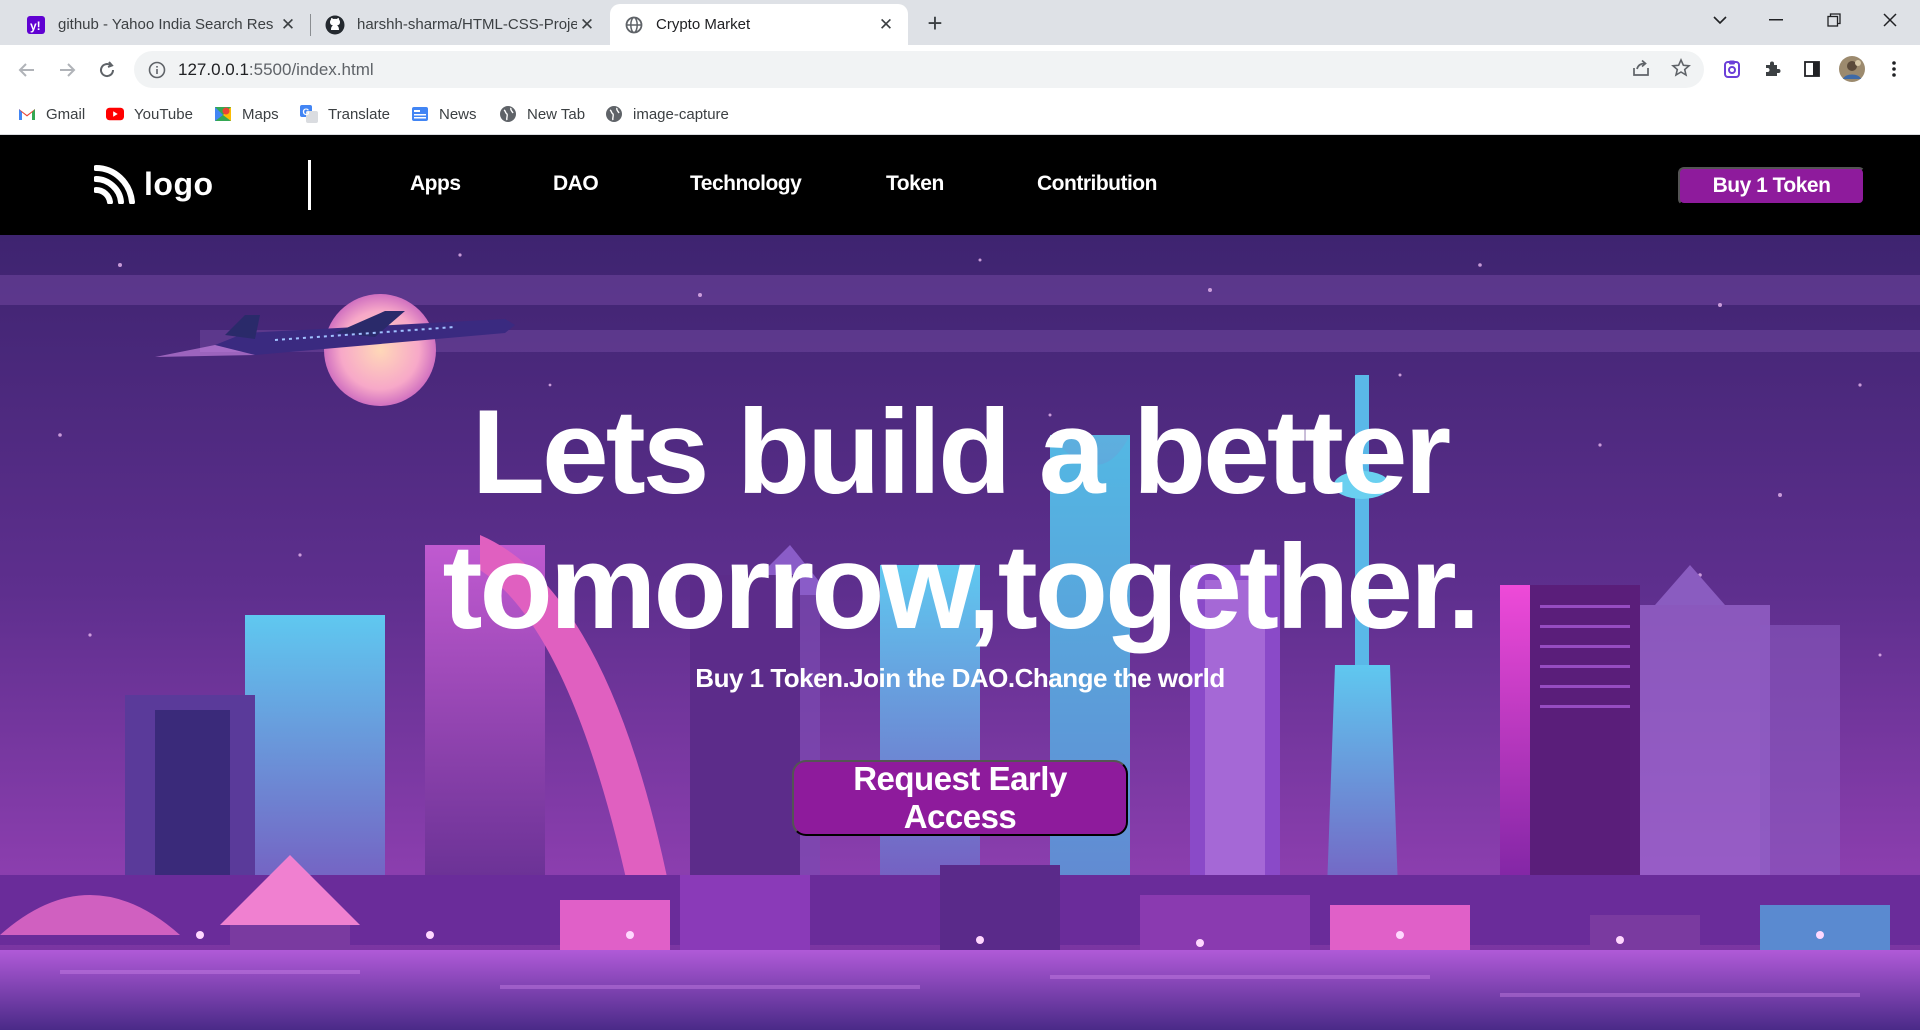  Describe the element at coordinates (115, 114) in the screenshot. I see `youtube-icon` at that location.